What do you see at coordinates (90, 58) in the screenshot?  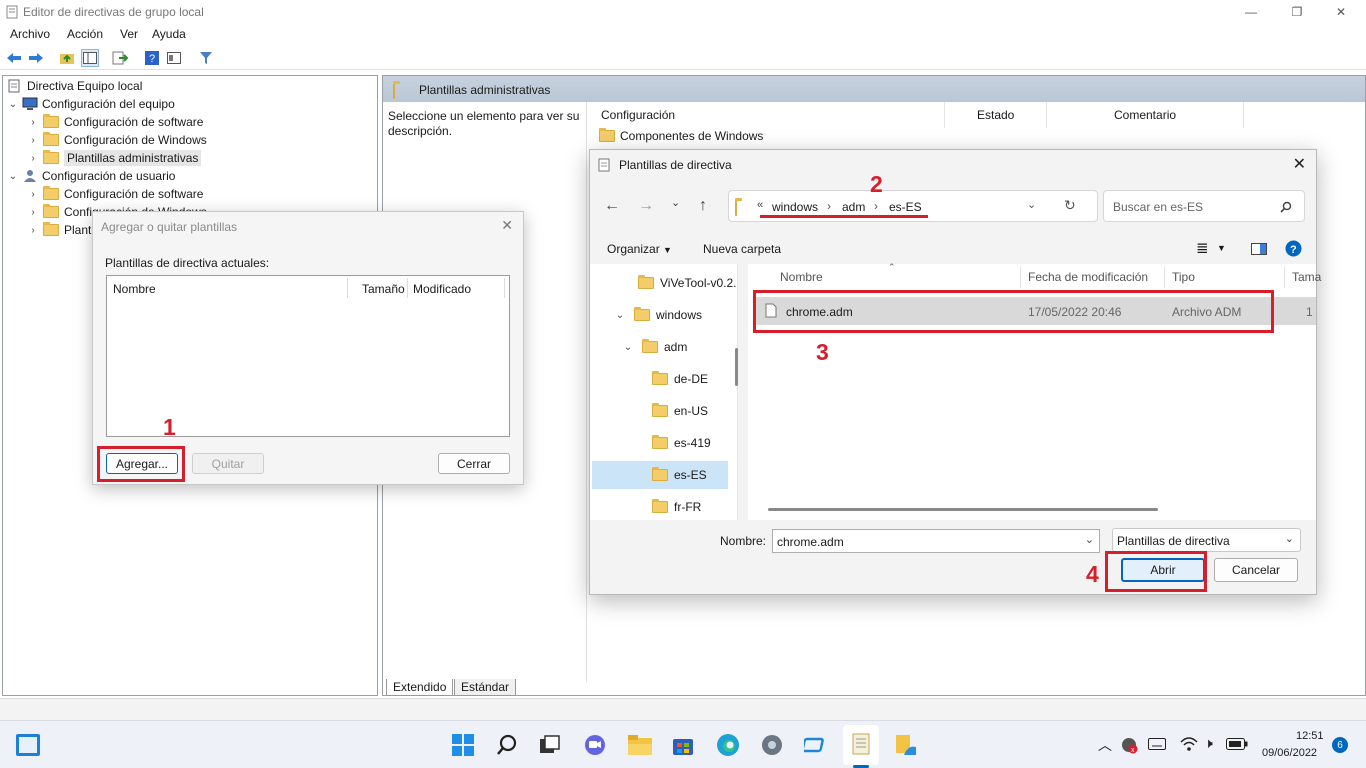 I see `show-hide-tree-icon` at bounding box center [90, 58].